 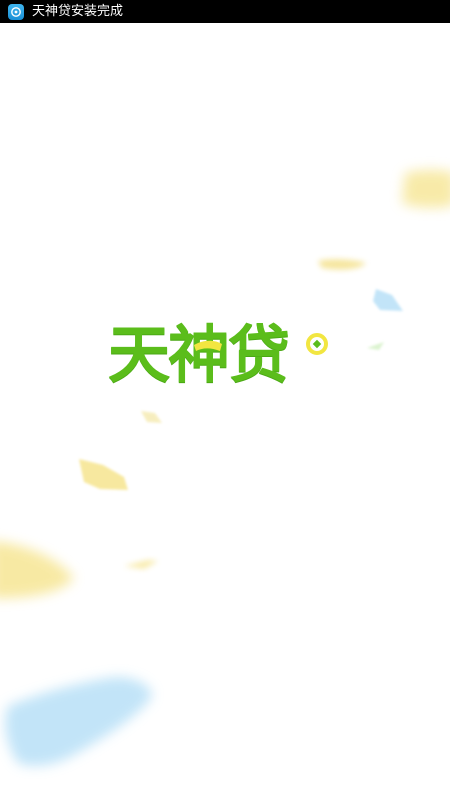 I want to click on app-notification-icon-glyph, so click(x=16, y=11).